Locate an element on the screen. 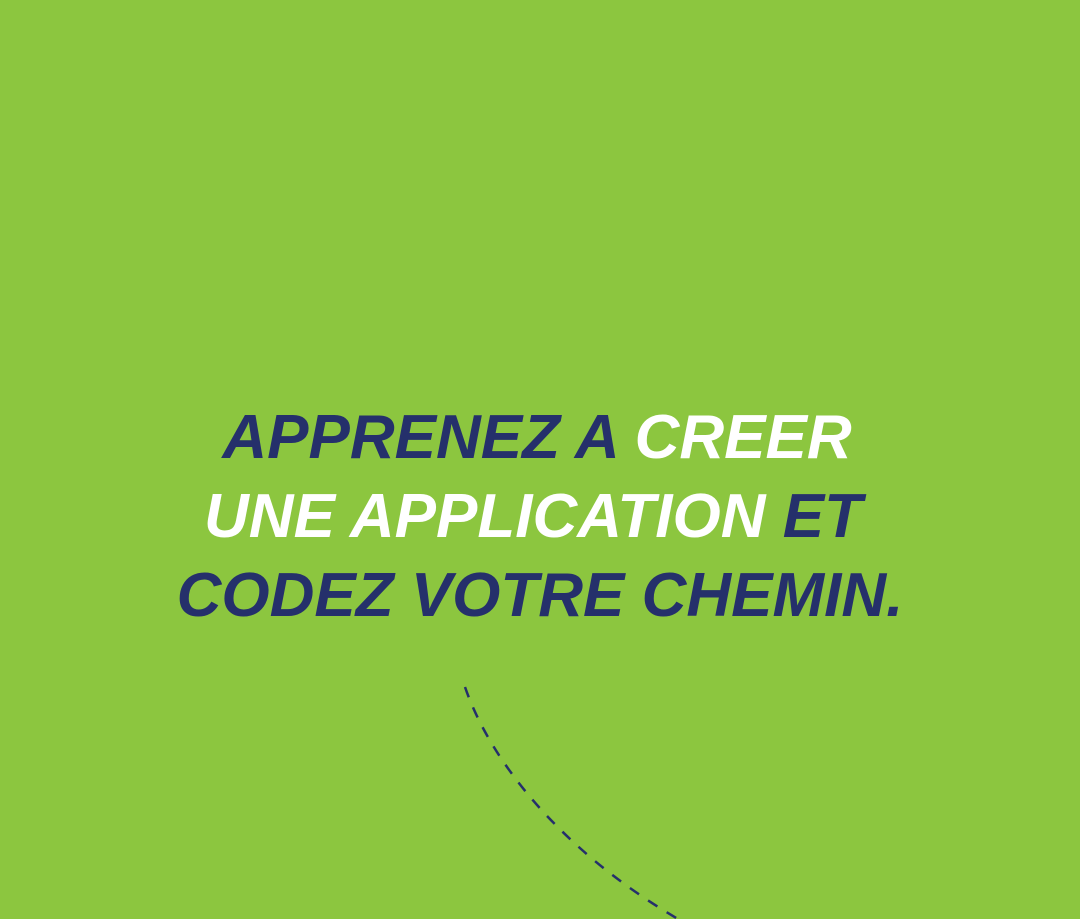  headline-line-1-dark-text: APPRENEZ A is located at coordinates (428, 437).